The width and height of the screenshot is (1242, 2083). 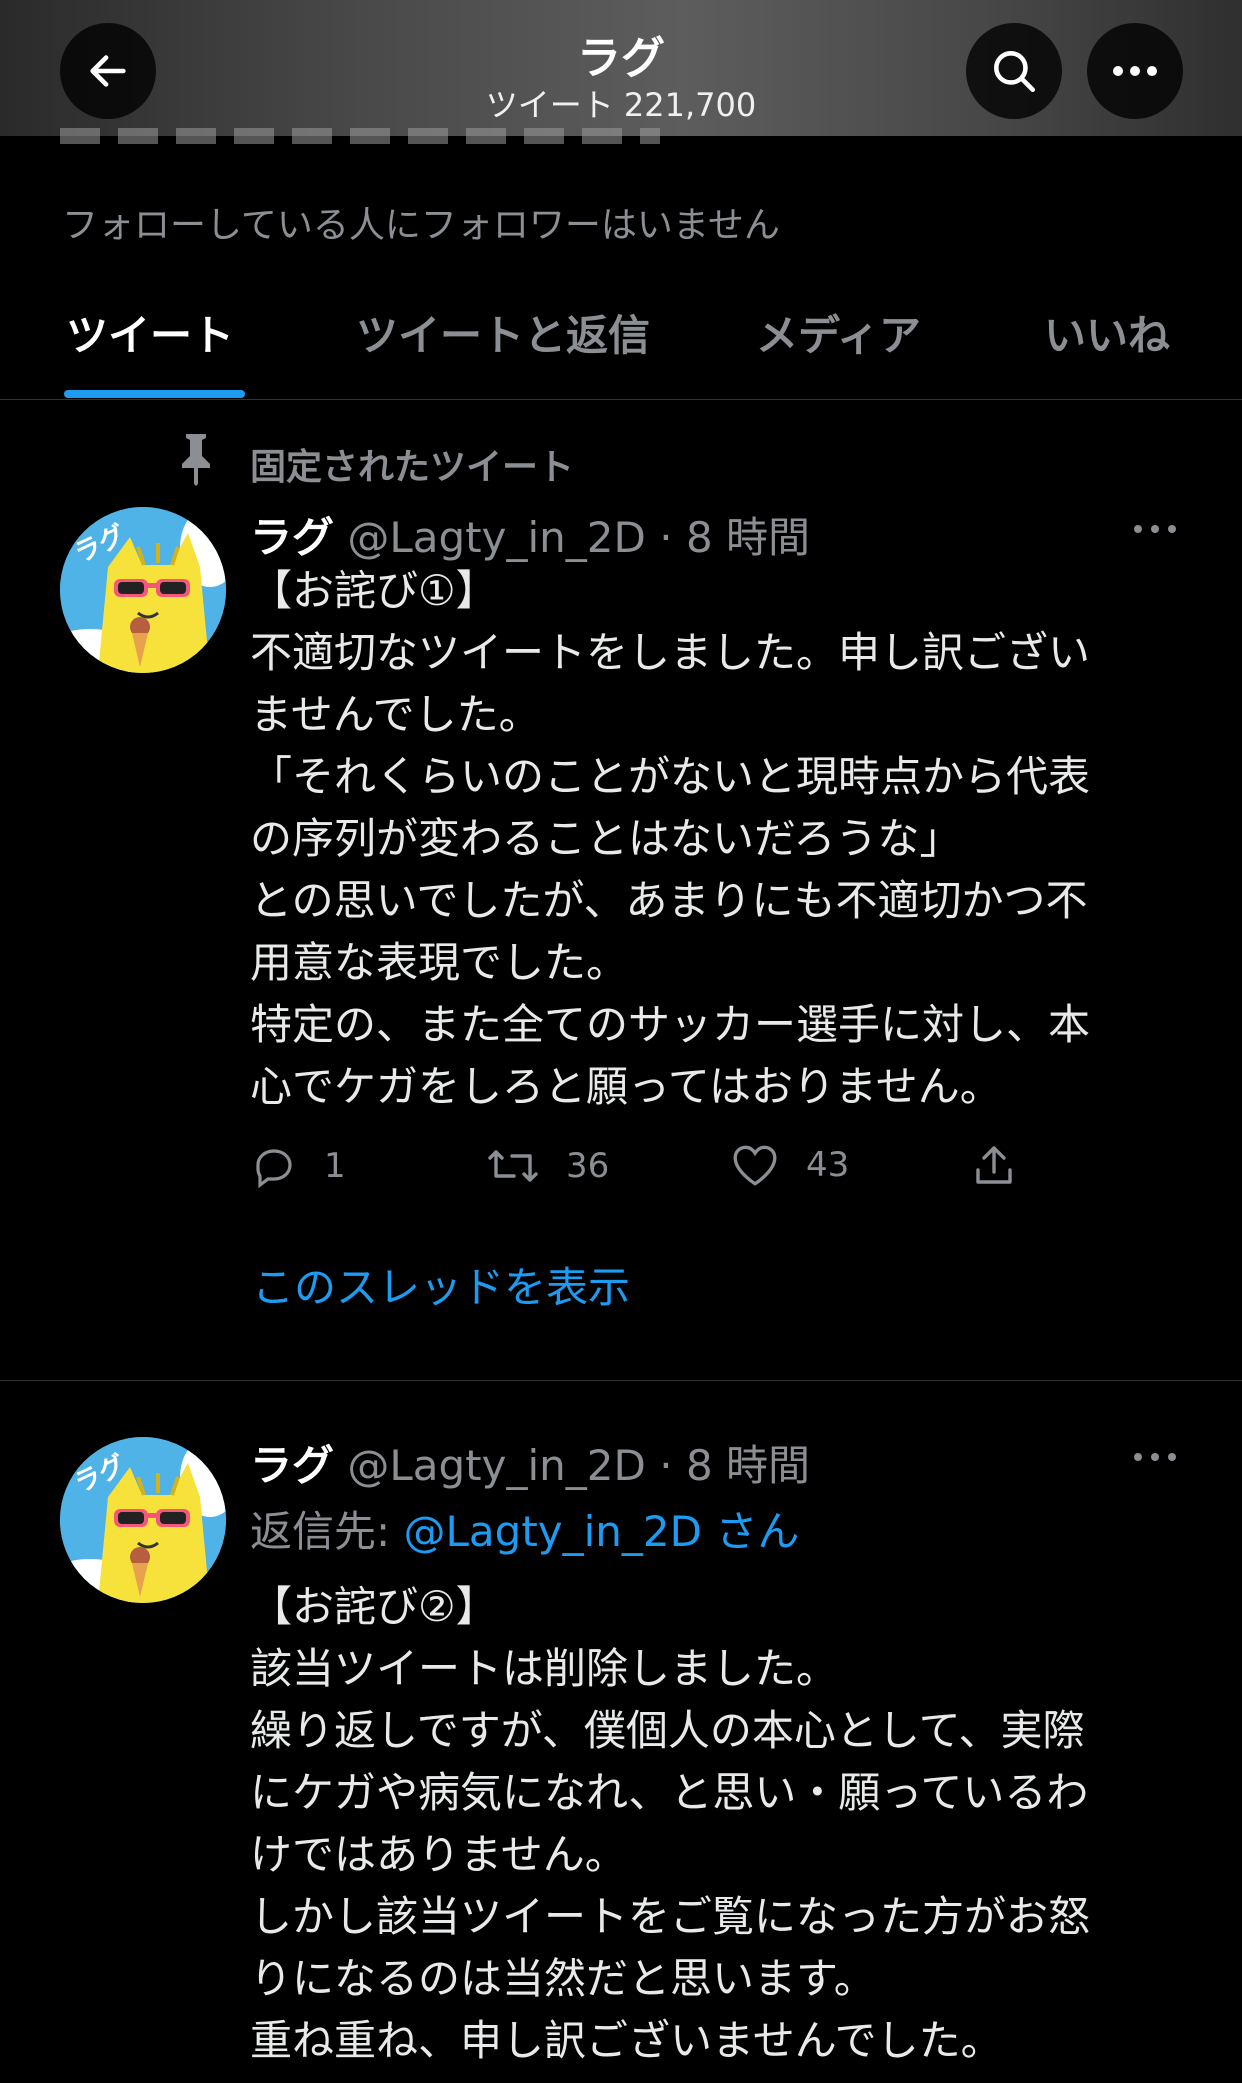 I want to click on pin-icon, so click(x=196, y=460).